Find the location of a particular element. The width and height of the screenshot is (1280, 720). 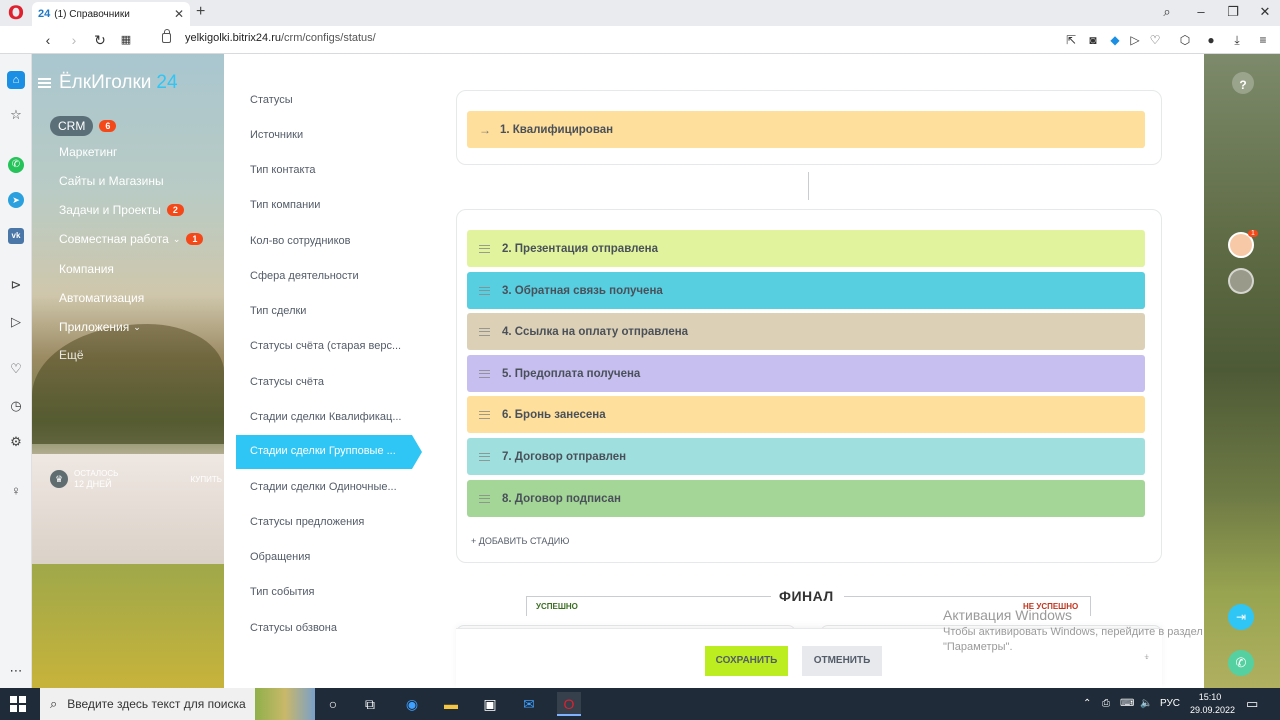

mail-icon: ✉ is located at coordinates (529, 704).